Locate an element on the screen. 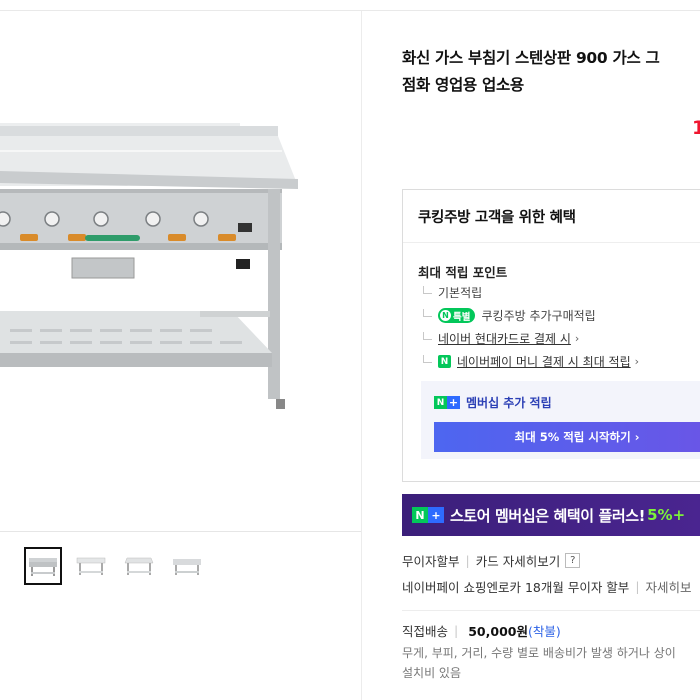 This screenshot has height=700, width=700. shipping-label: 직접배송 is located at coordinates (425, 631).